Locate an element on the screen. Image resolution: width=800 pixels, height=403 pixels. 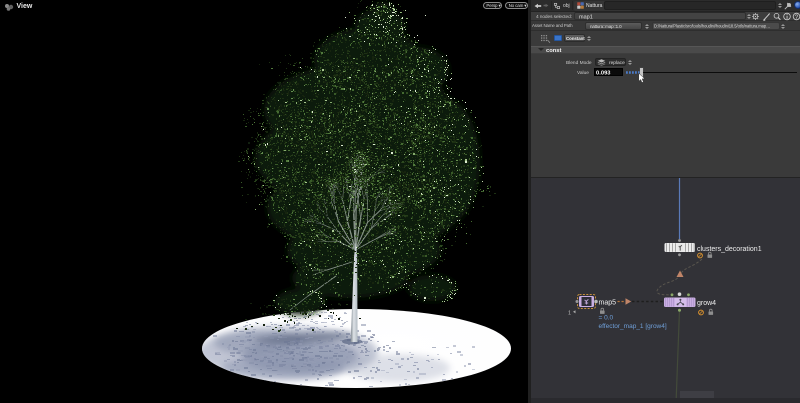
svg-text: = 0.0 is located at coordinates (606, 318).